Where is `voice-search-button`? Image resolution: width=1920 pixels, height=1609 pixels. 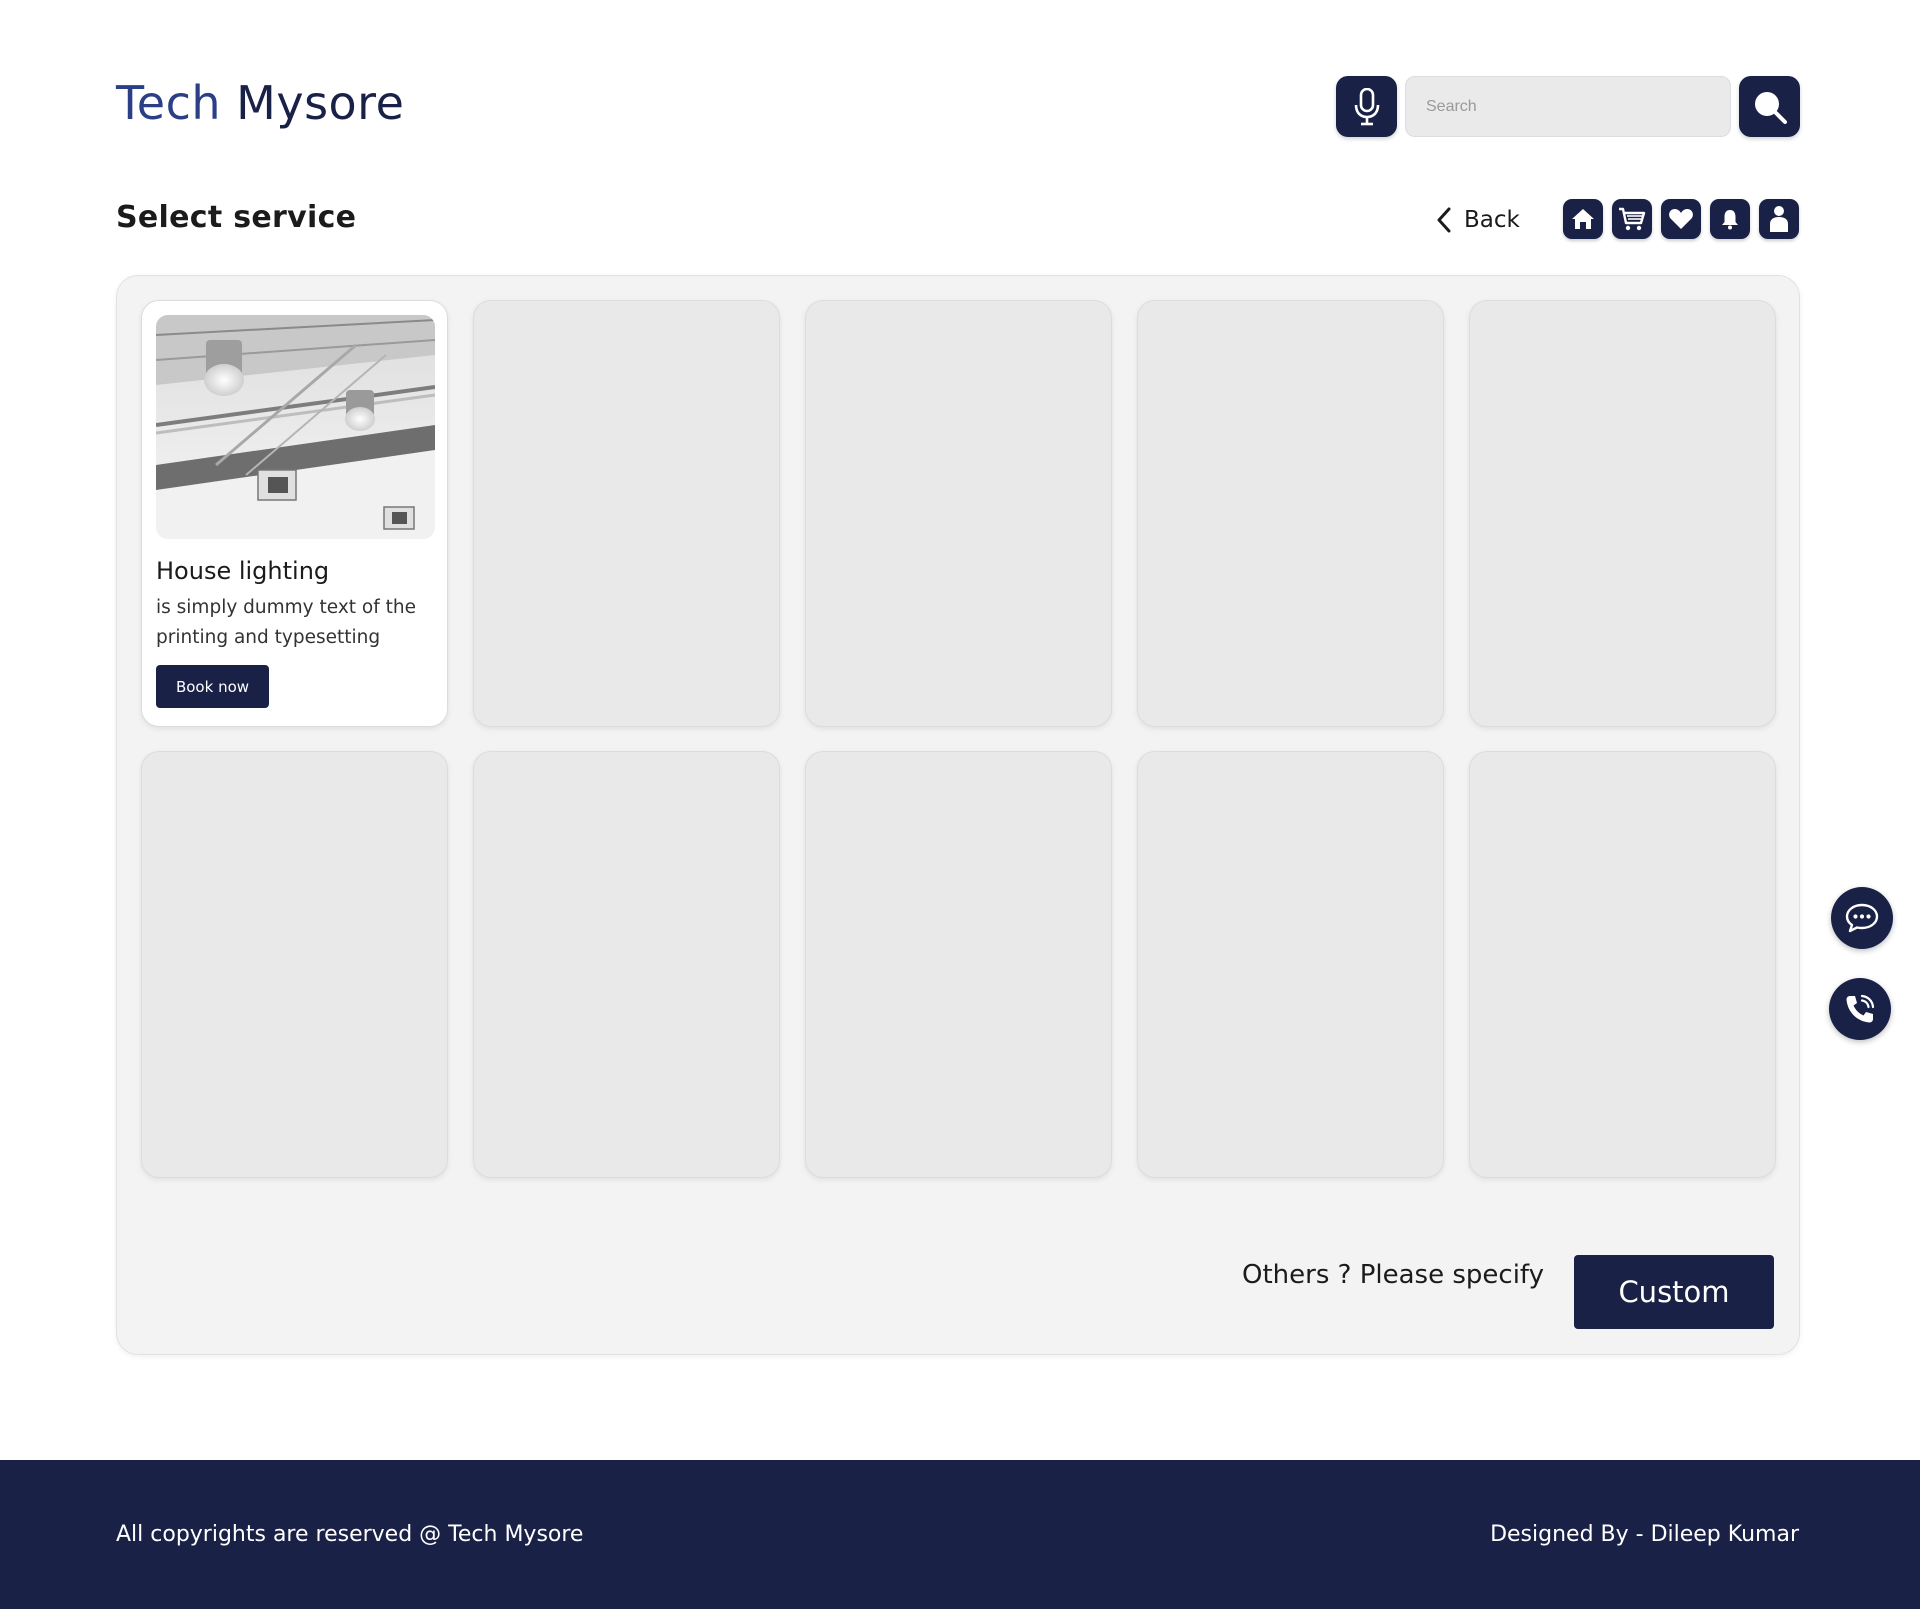
voice-search-button is located at coordinates (1366, 106).